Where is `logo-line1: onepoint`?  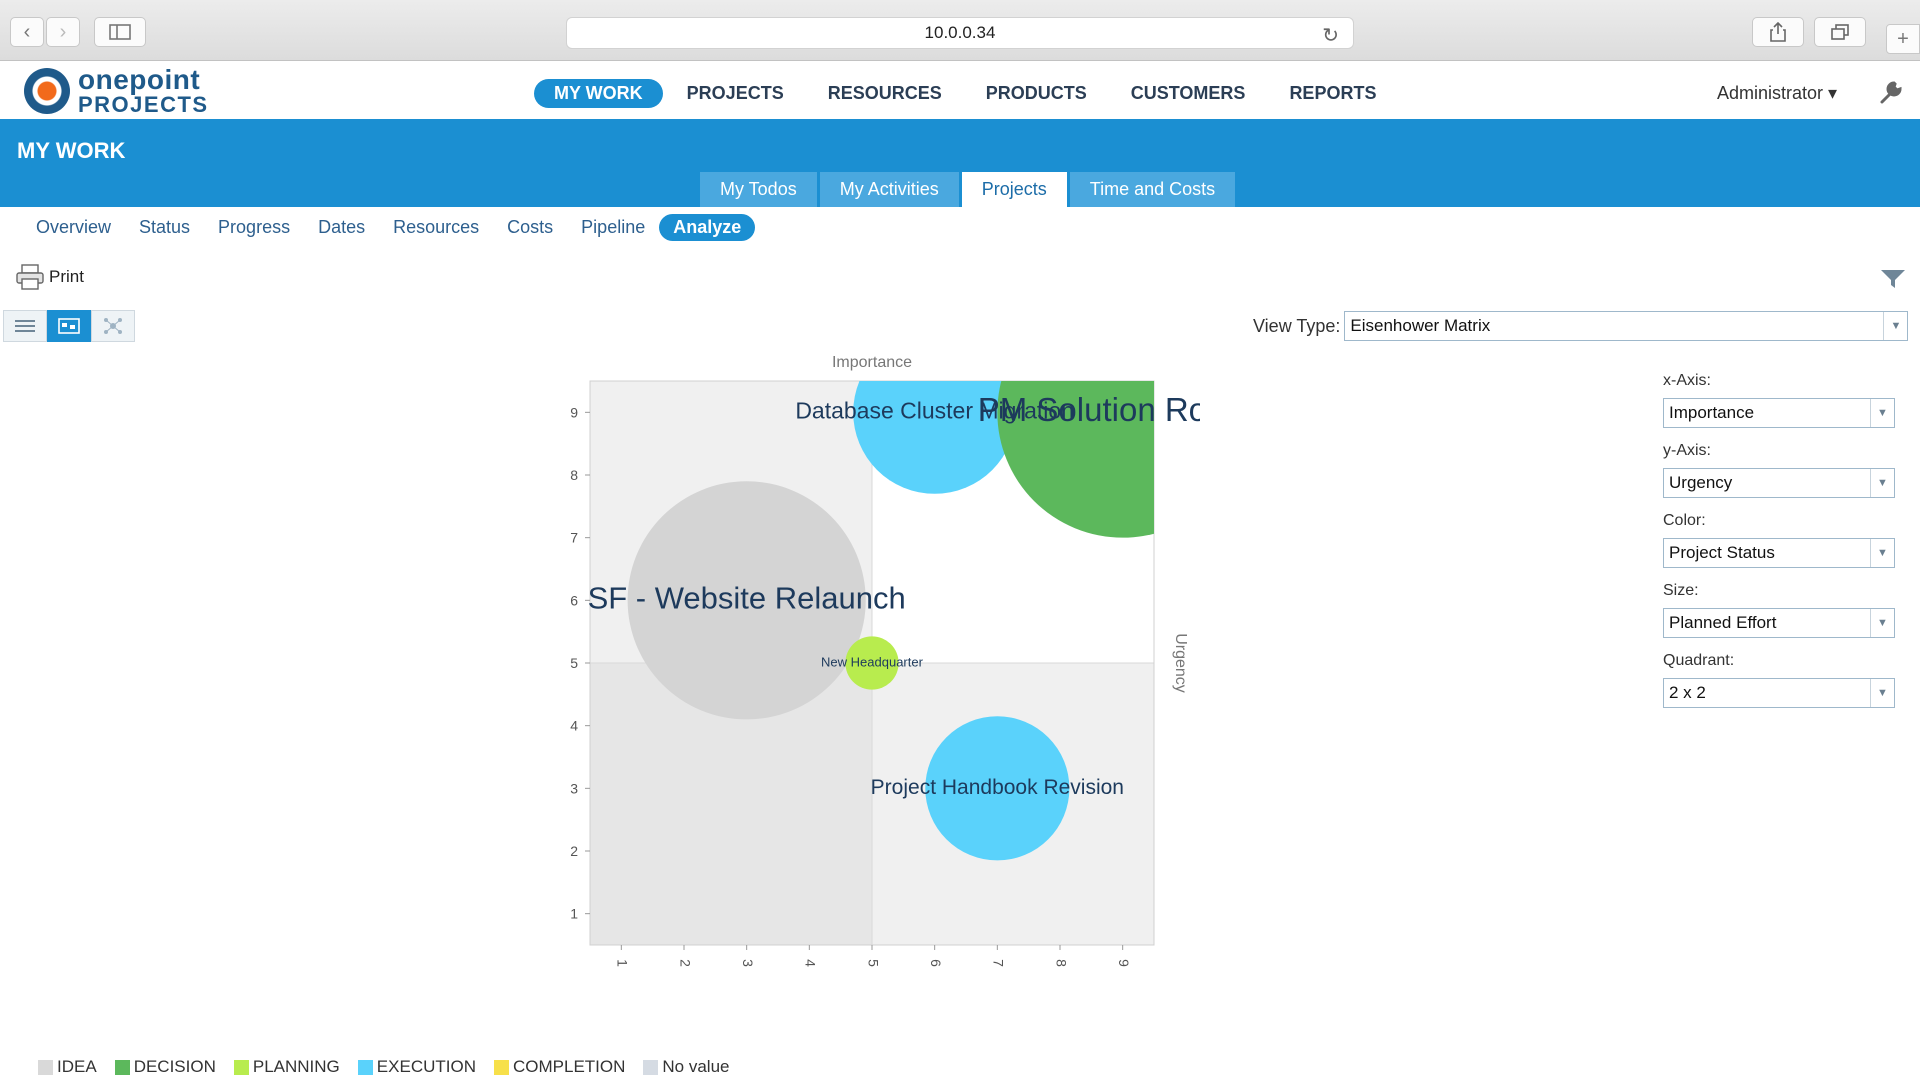
logo-line1: onepoint is located at coordinates (139, 79).